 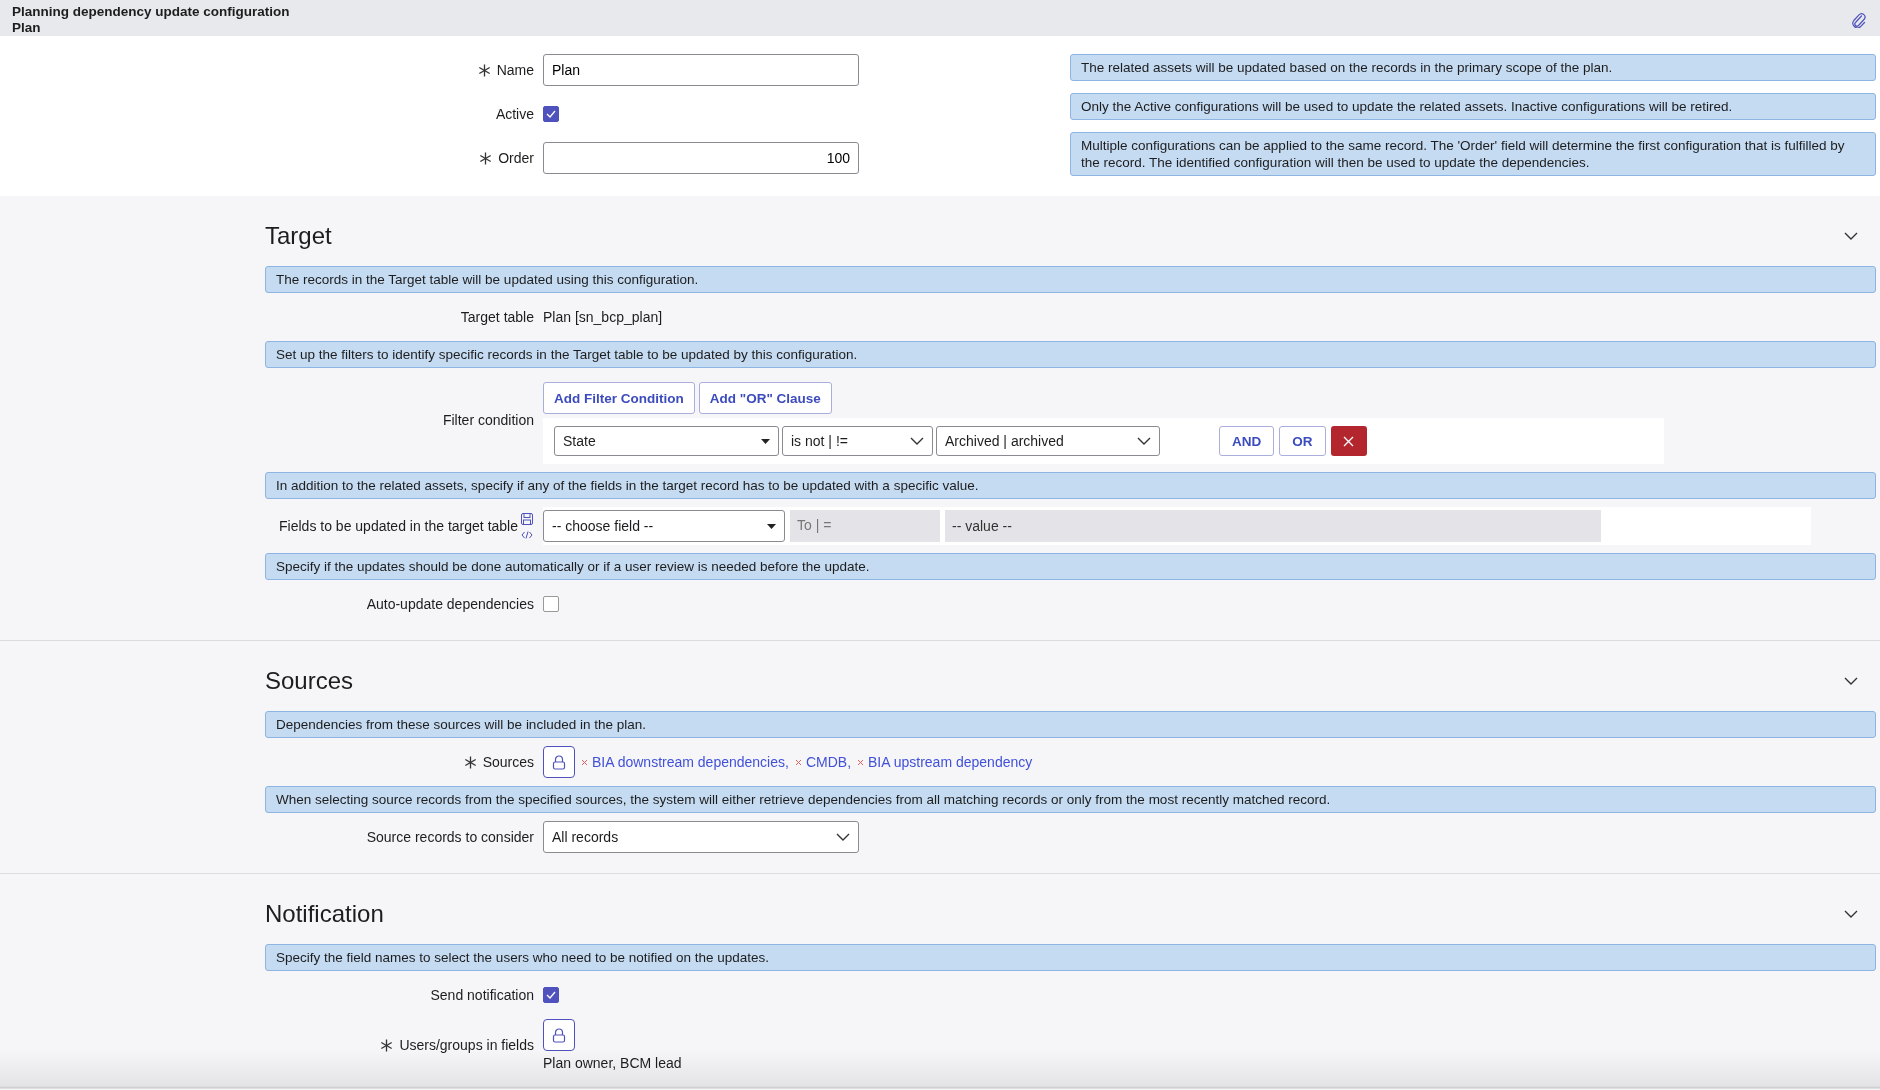 What do you see at coordinates (1247, 441) in the screenshot?
I see `logic-button: AND` at bounding box center [1247, 441].